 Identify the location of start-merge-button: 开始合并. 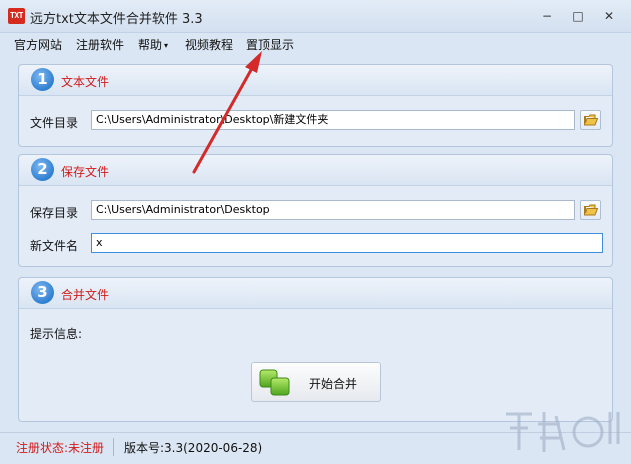
(316, 382).